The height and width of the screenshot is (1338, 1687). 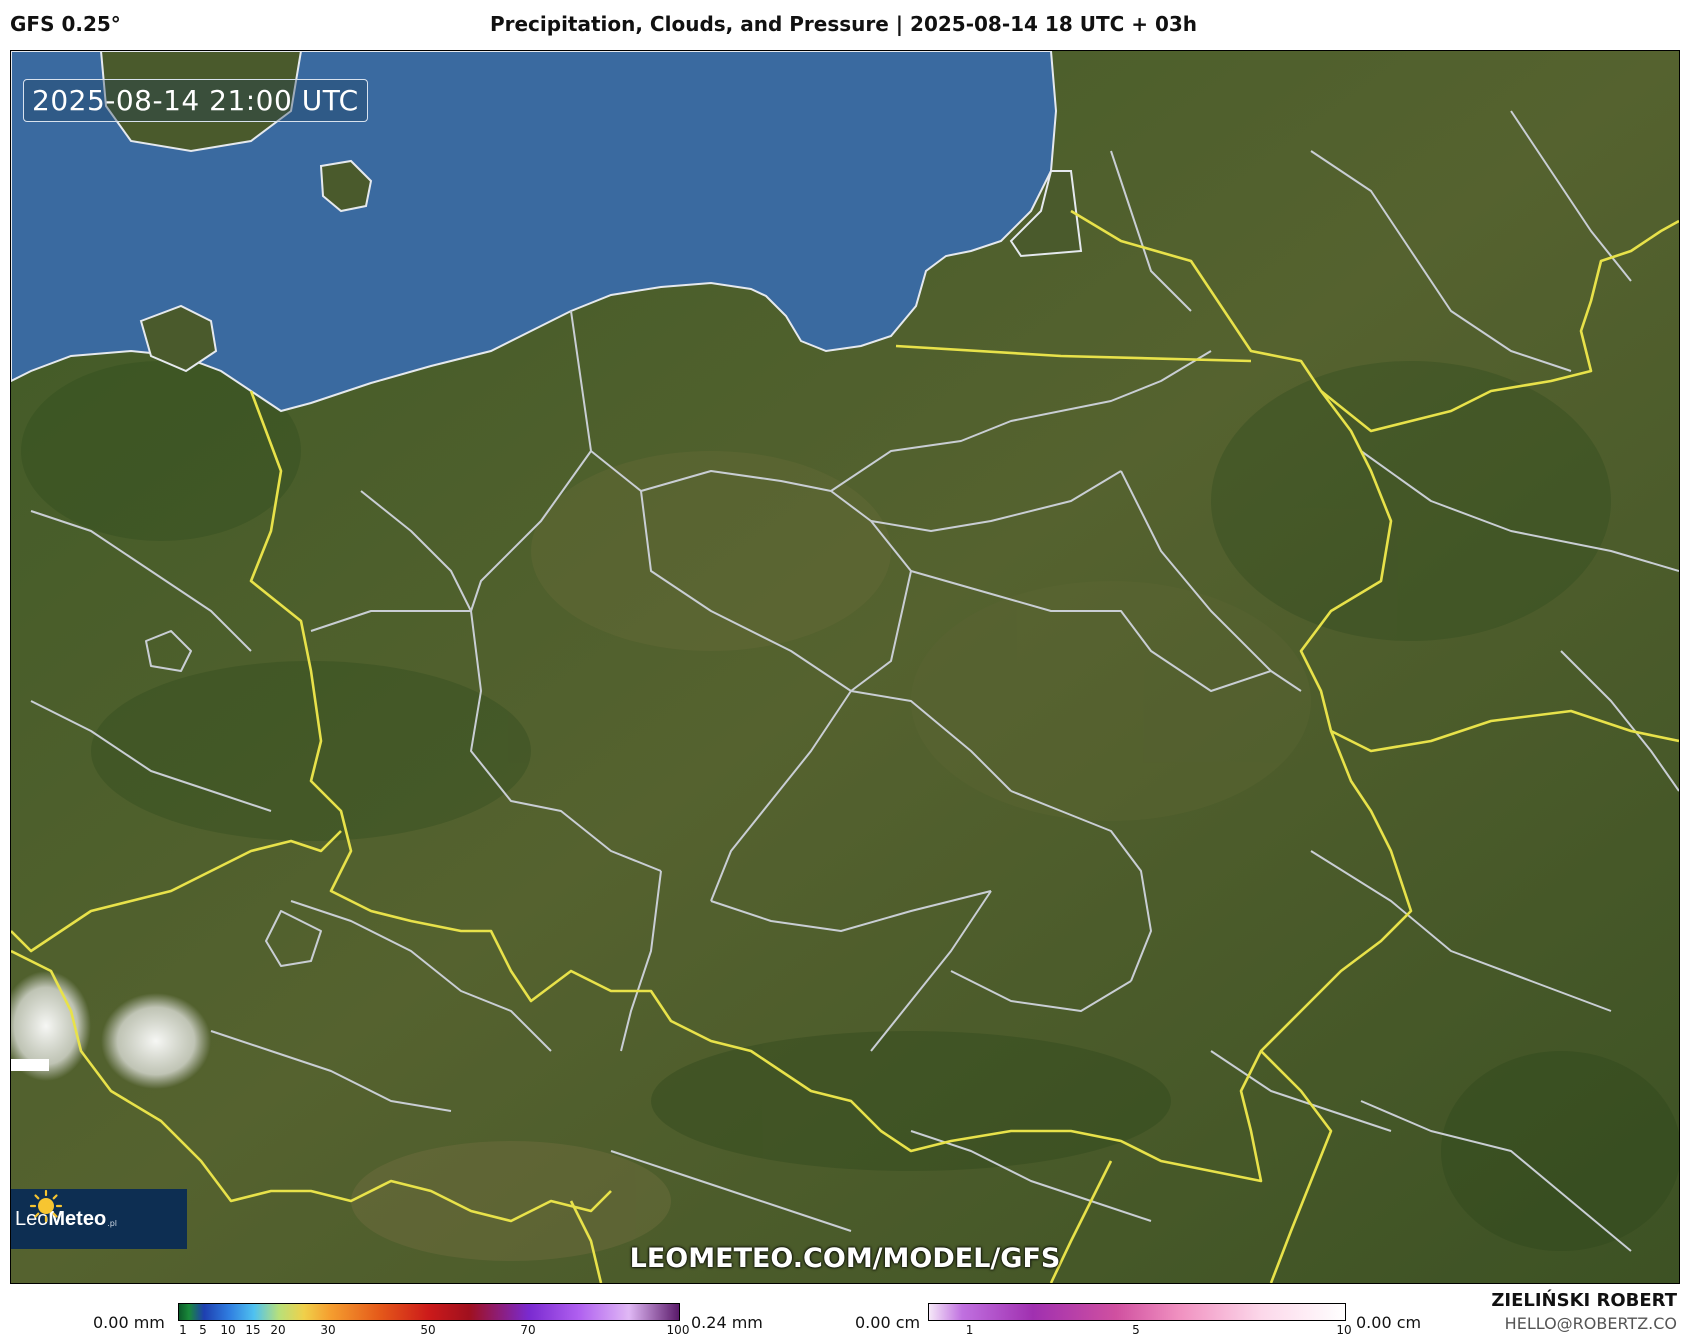 What do you see at coordinates (1344, 1330) in the screenshot?
I see `snow-tick-10: 10` at bounding box center [1344, 1330].